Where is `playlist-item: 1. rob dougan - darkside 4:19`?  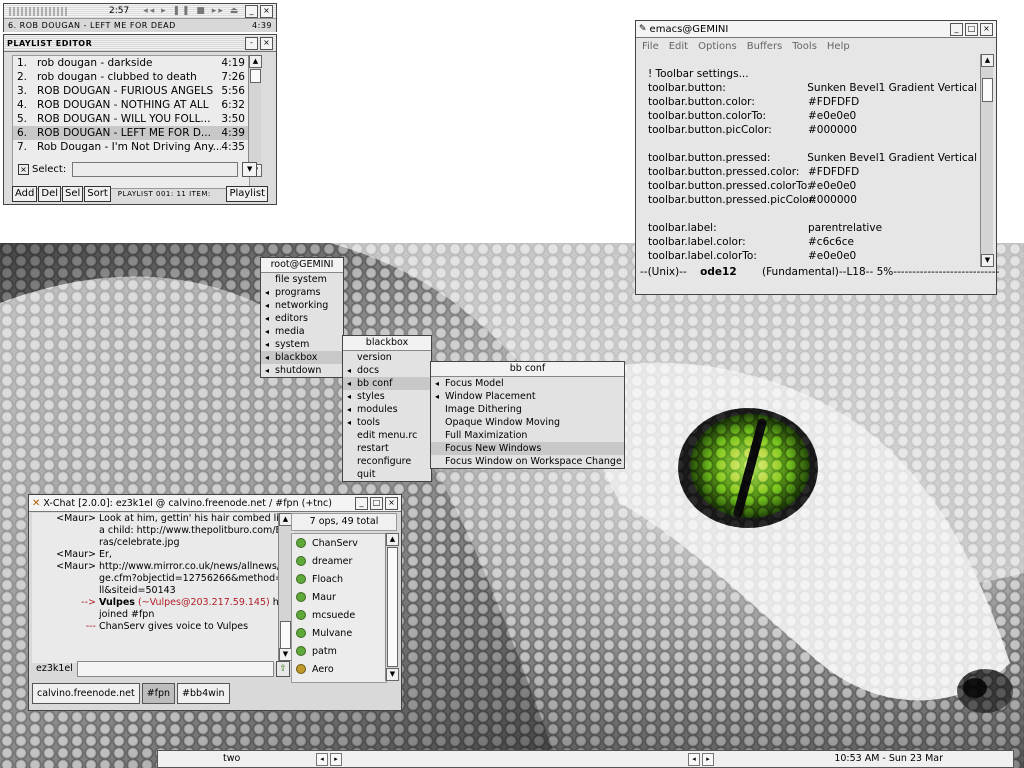 playlist-item: 1. rob dougan - darkside 4:19 is located at coordinates (131, 63).